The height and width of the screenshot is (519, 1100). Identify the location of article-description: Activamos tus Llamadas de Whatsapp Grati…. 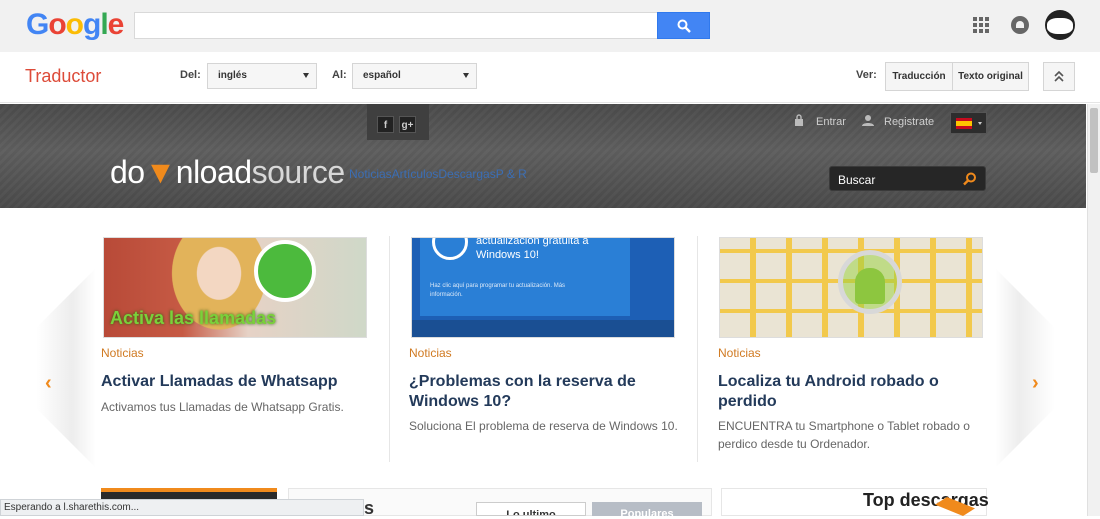
(222, 407).